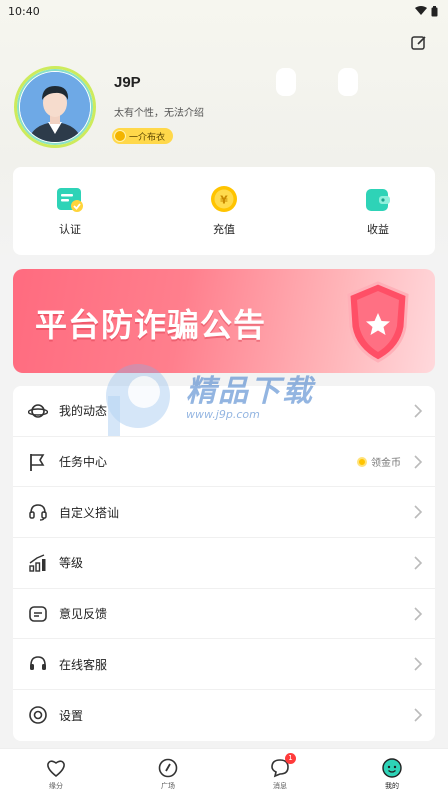 This screenshot has width=448, height=798. Describe the element at coordinates (147, 137) in the screenshot. I see `rank-label: 一介布衣` at that location.